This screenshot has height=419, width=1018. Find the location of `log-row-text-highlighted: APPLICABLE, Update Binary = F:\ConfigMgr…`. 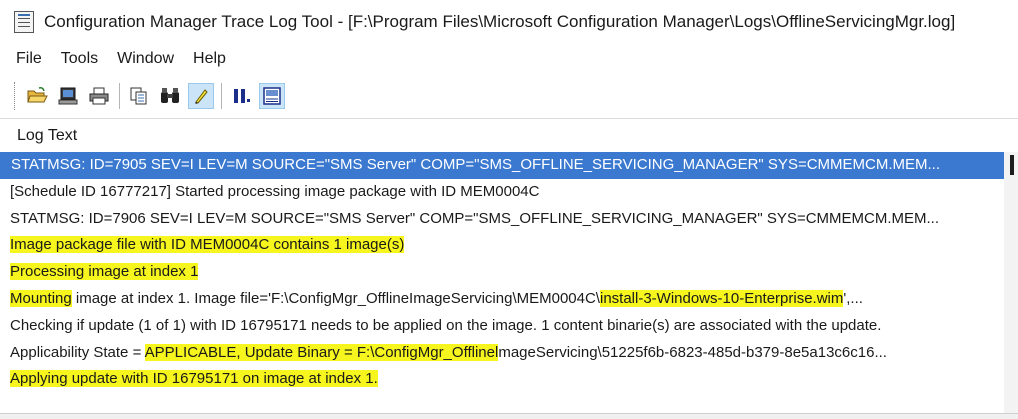

log-row-text-highlighted: APPLICABLE, Update Binary = F:\ConfigMgr… is located at coordinates (321, 352).